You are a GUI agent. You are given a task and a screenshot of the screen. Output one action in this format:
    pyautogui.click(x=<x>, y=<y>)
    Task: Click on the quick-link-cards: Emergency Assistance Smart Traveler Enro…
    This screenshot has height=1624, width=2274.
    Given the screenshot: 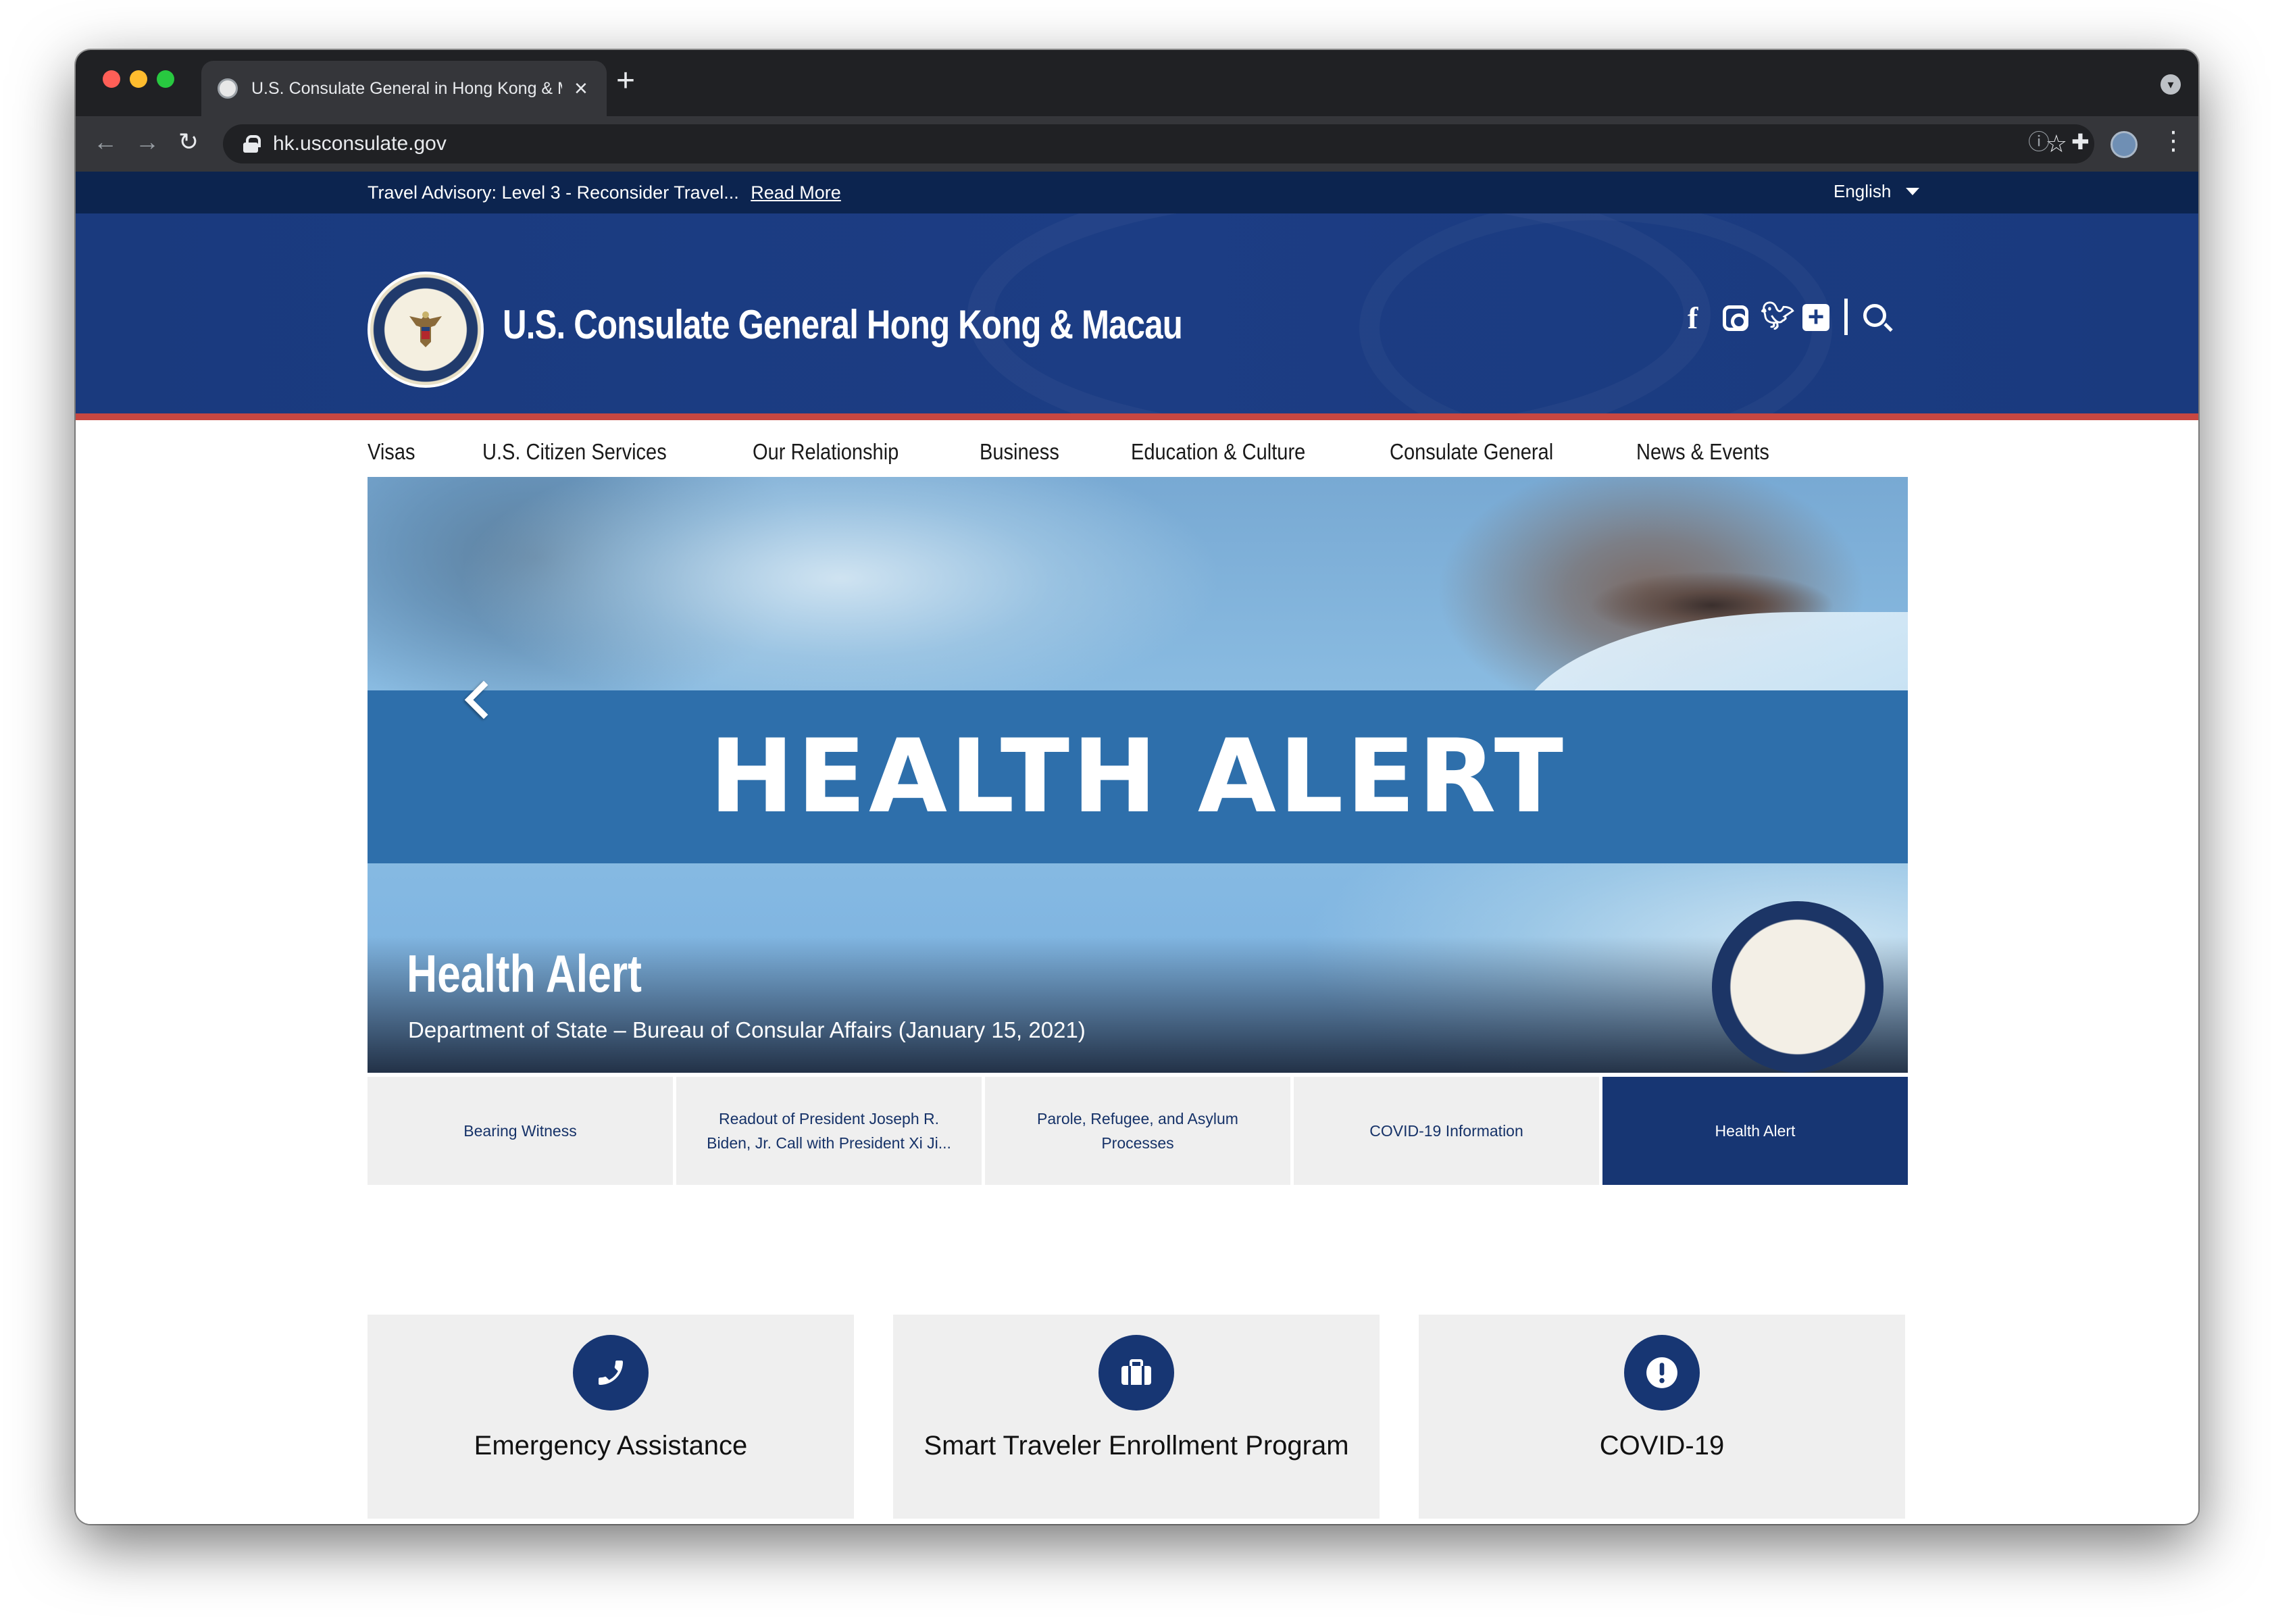 What is the action you would take?
    pyautogui.click(x=1138, y=1417)
    